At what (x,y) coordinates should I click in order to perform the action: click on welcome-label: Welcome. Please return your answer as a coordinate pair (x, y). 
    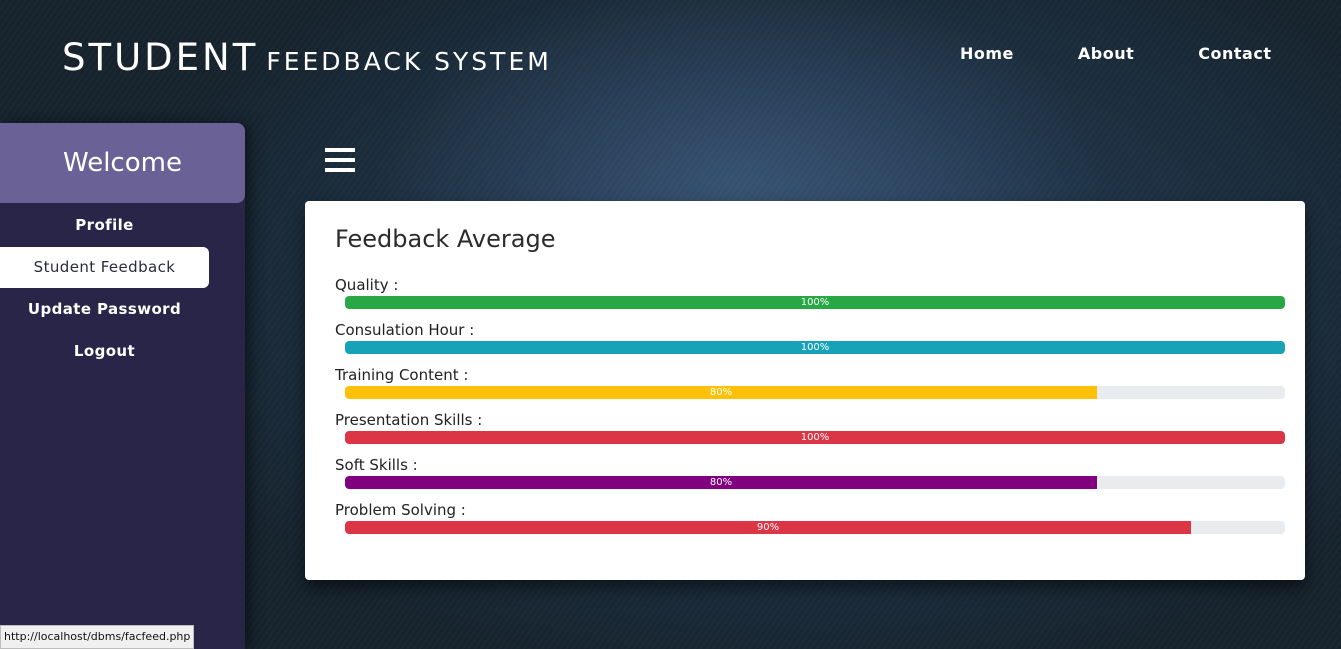
    Looking at the image, I should click on (122, 163).